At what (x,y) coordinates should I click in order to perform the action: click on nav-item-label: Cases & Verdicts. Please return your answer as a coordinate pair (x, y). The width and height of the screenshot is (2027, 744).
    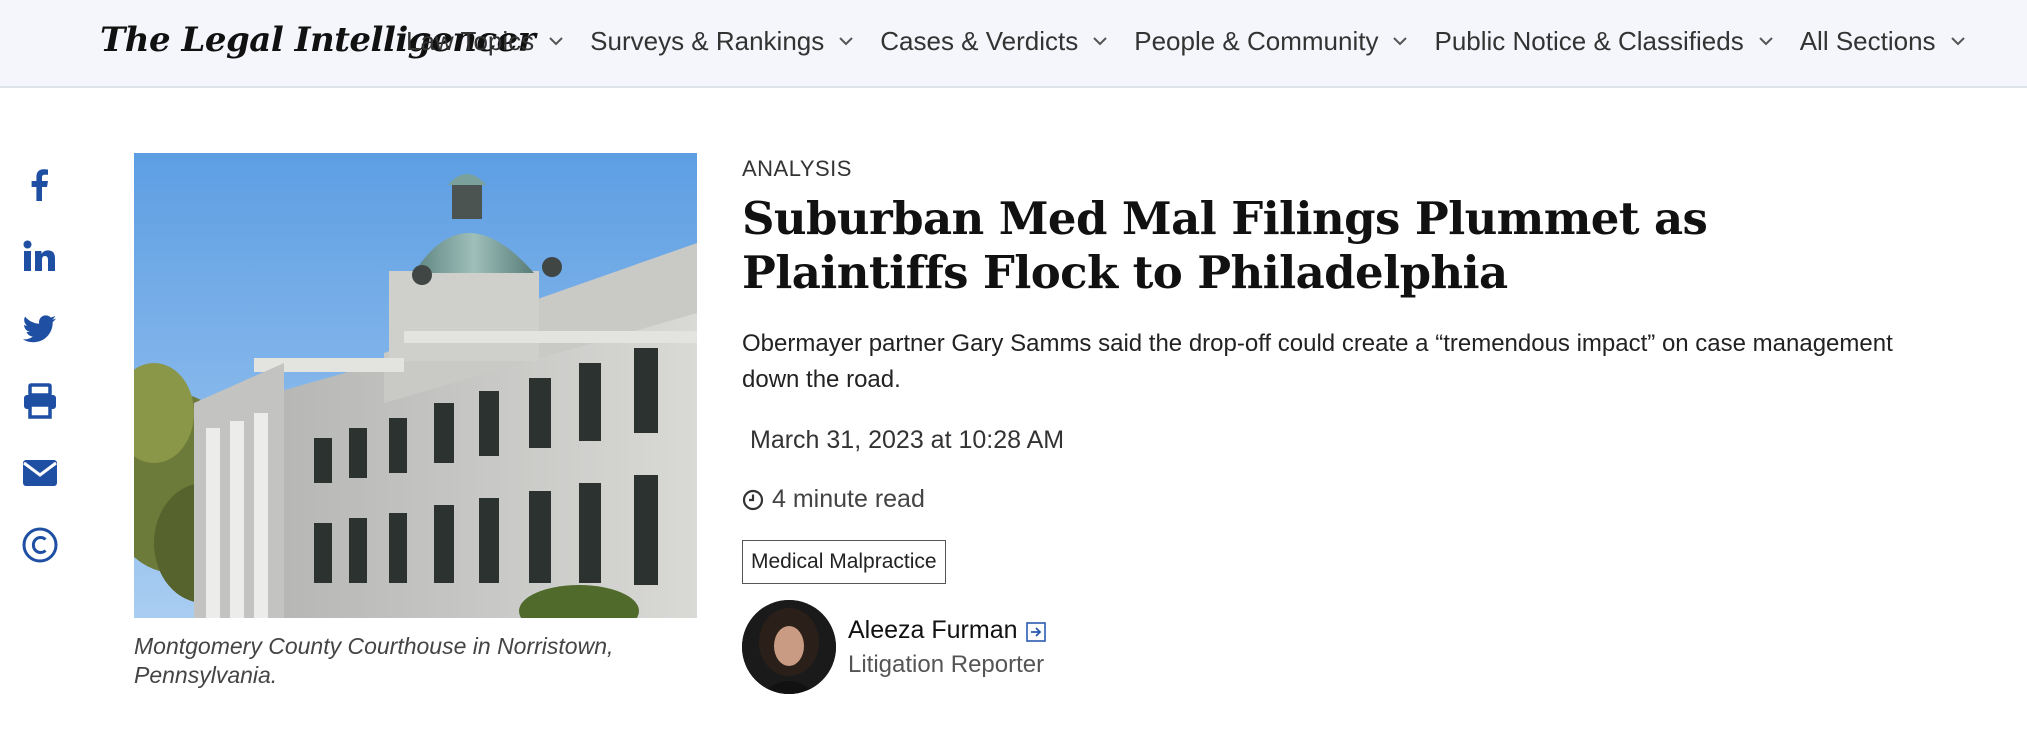
    Looking at the image, I should click on (979, 40).